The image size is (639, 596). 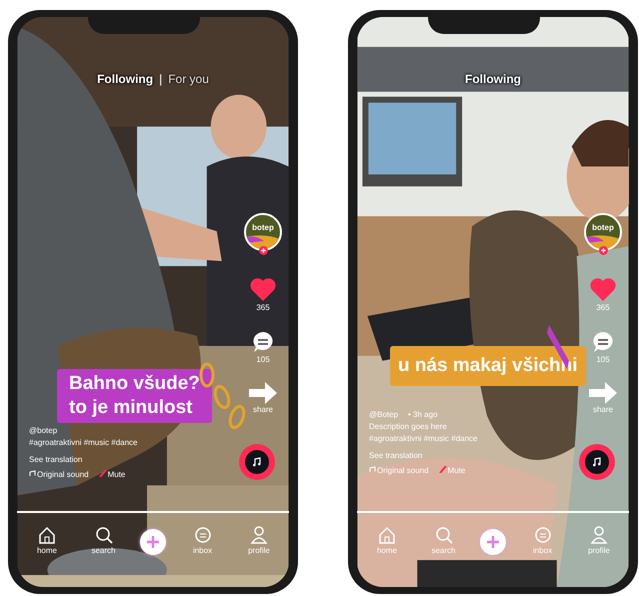 I want to click on post-time: • 3h ago, so click(x=423, y=415).